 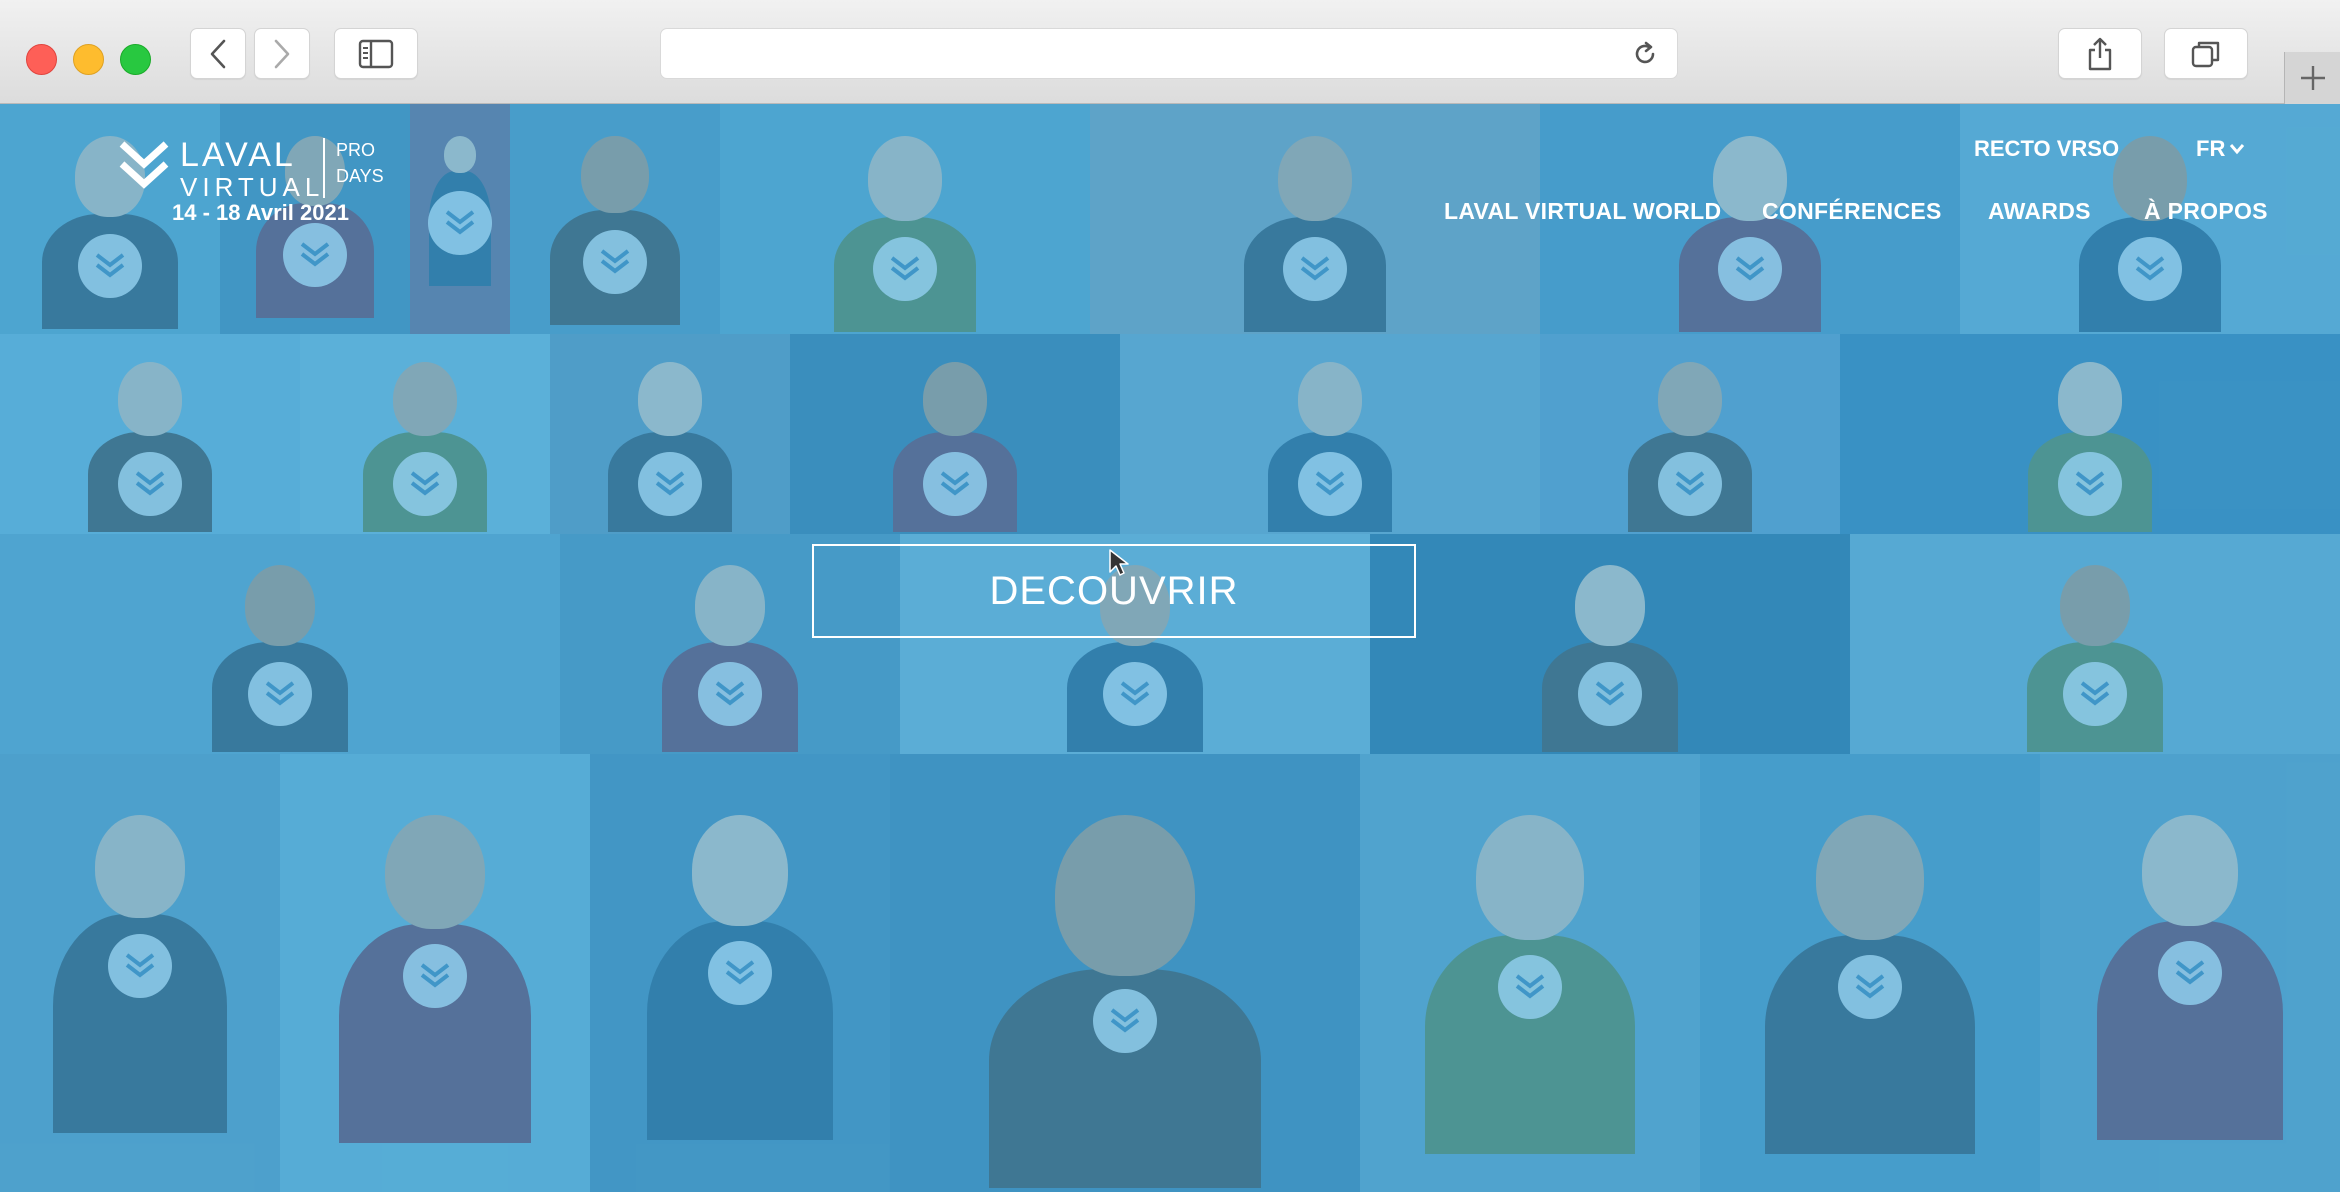 What do you see at coordinates (324, 168) in the screenshot?
I see `logo-separator` at bounding box center [324, 168].